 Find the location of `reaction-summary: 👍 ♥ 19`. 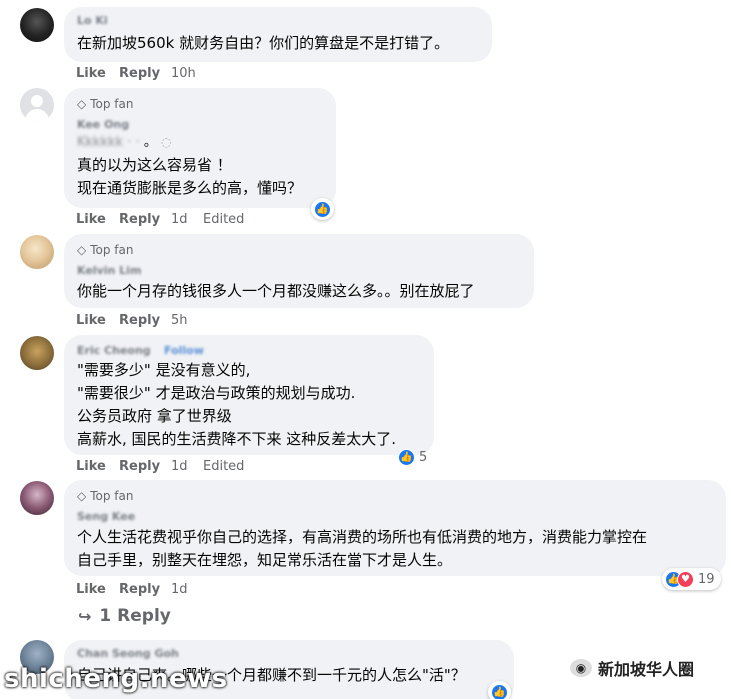

reaction-summary: 👍 ♥ 19 is located at coordinates (691, 579).